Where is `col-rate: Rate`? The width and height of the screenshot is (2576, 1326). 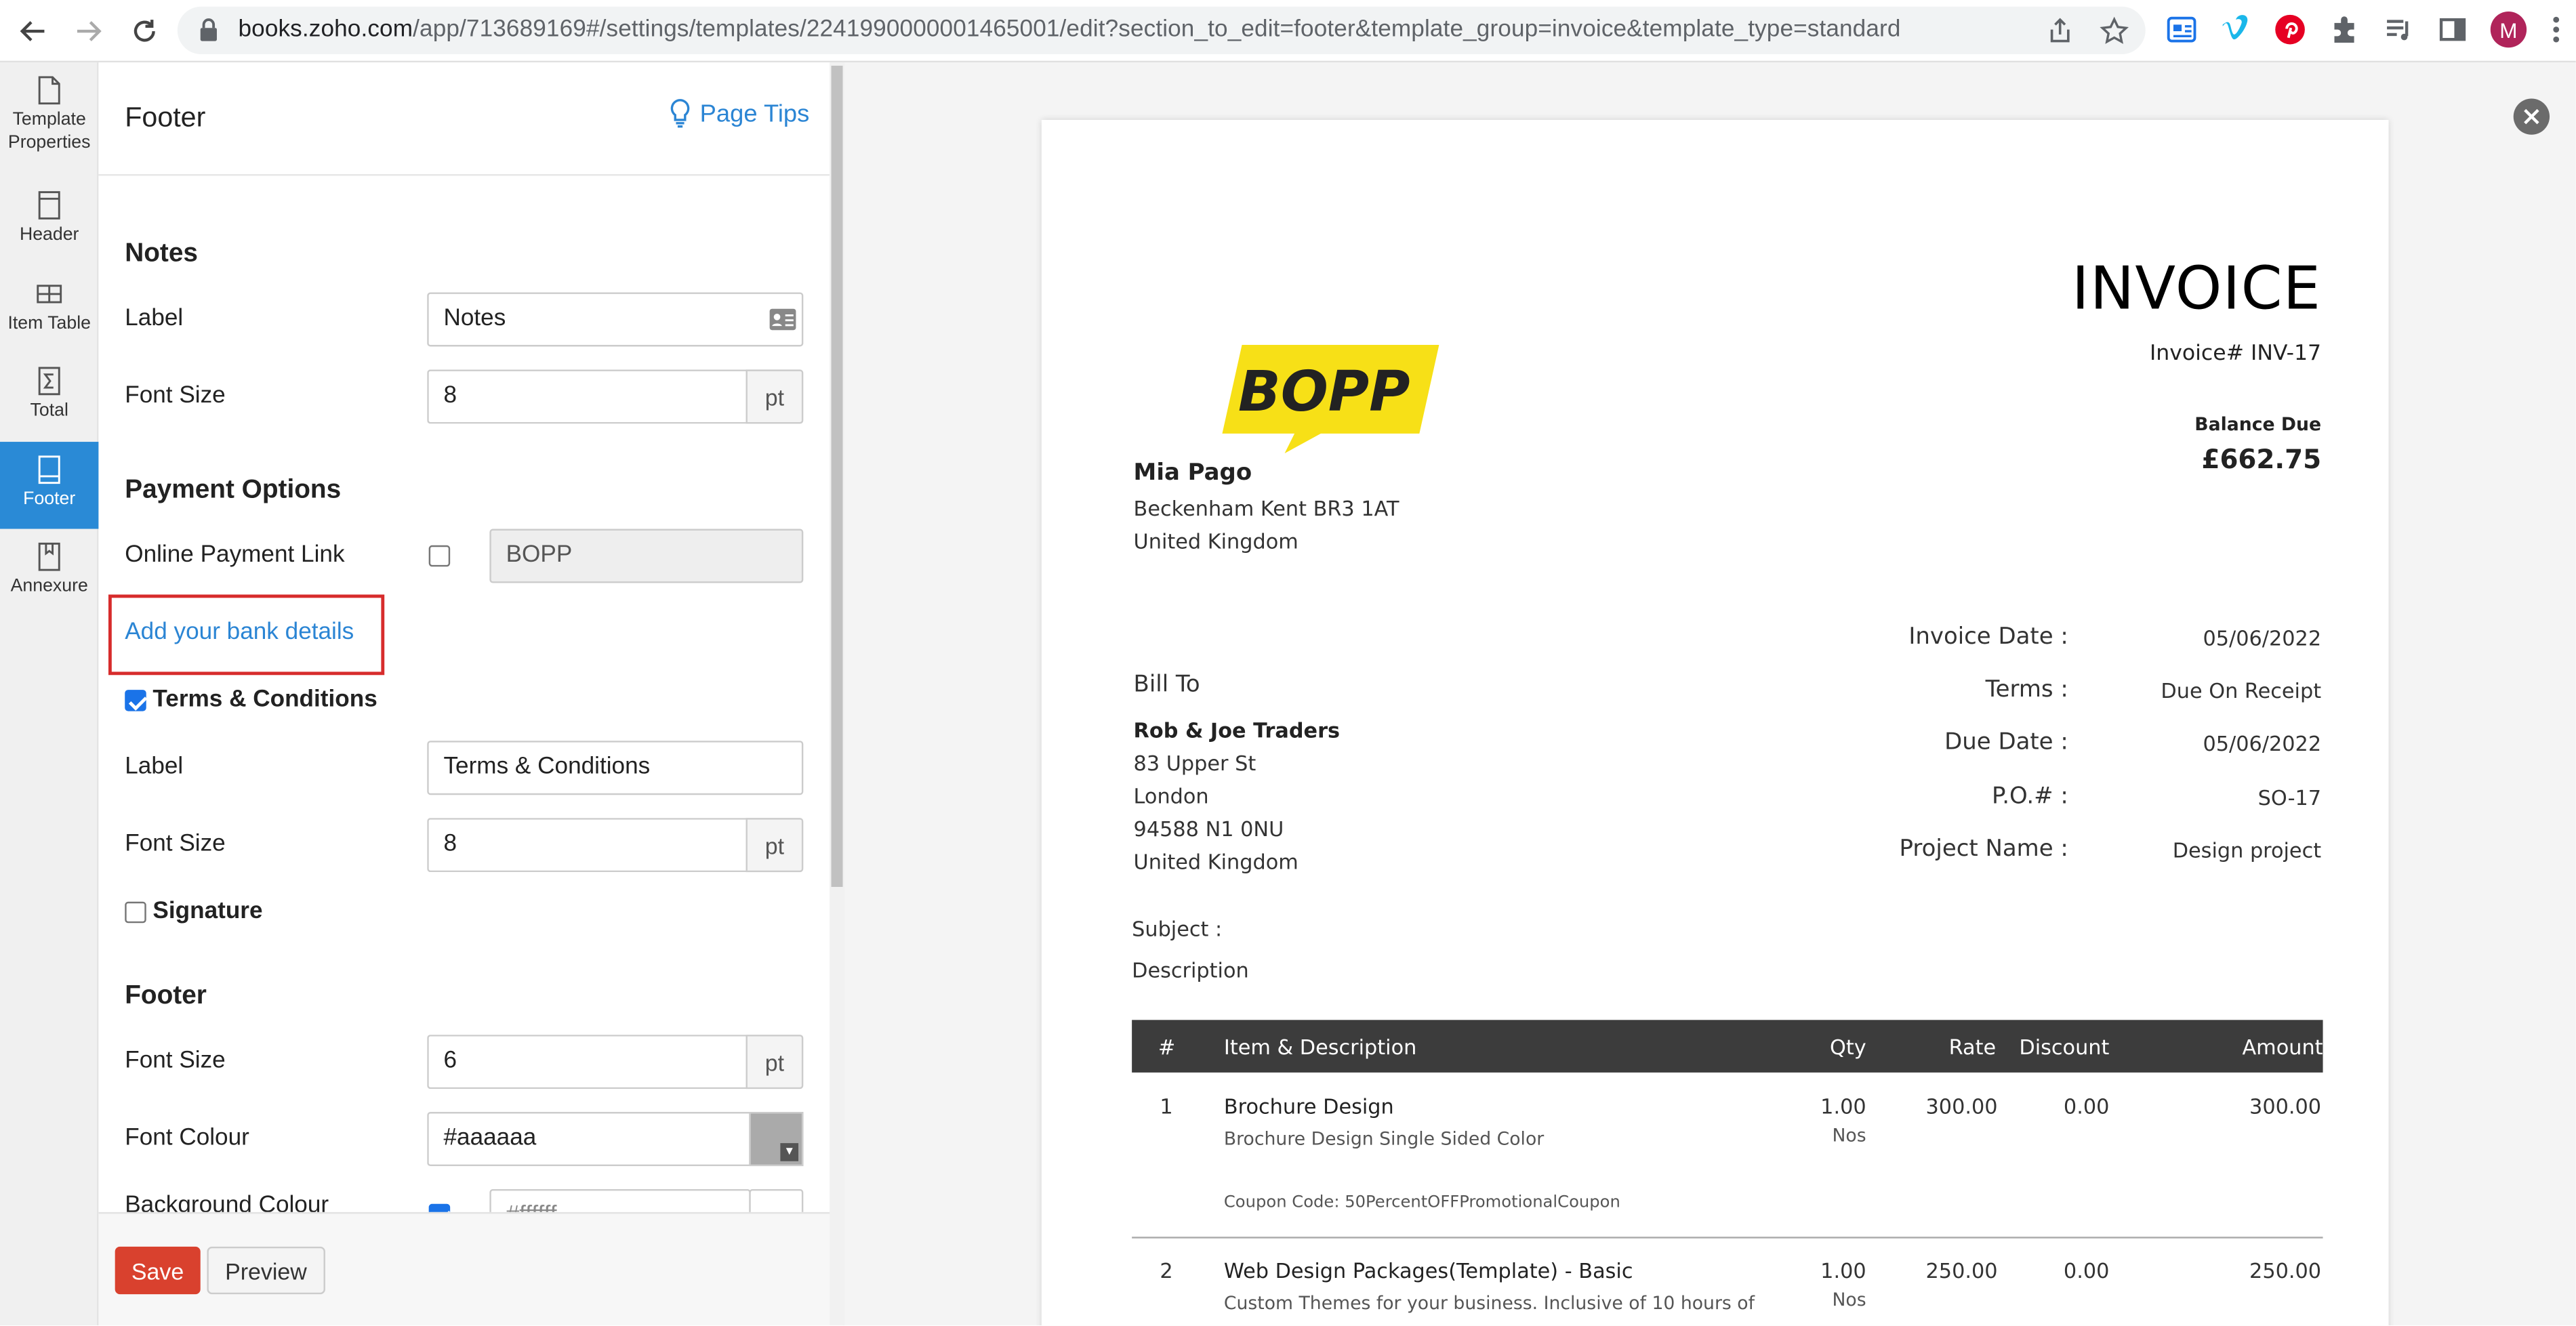
col-rate: Rate is located at coordinates (1973, 1048).